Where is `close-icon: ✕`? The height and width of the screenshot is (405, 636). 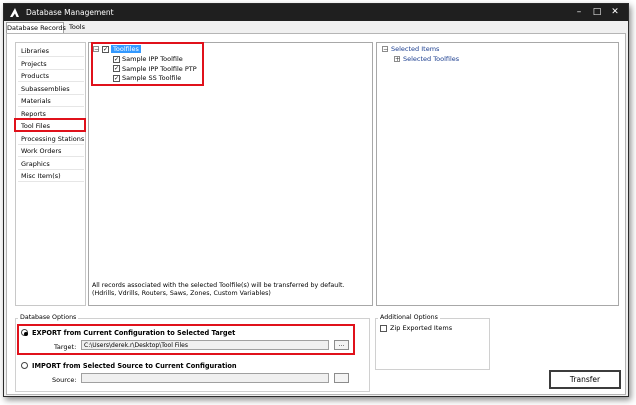 close-icon: ✕ is located at coordinates (615, 12).